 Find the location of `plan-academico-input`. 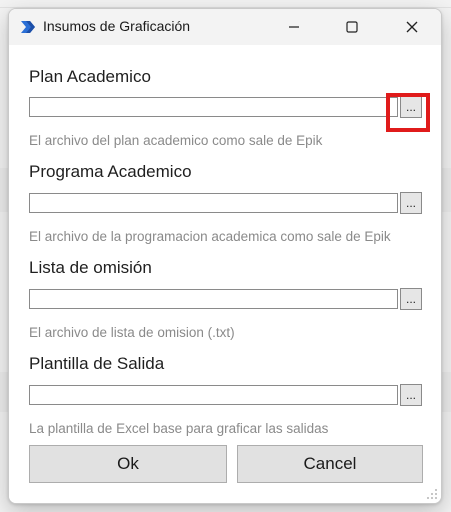

plan-academico-input is located at coordinates (213, 107).